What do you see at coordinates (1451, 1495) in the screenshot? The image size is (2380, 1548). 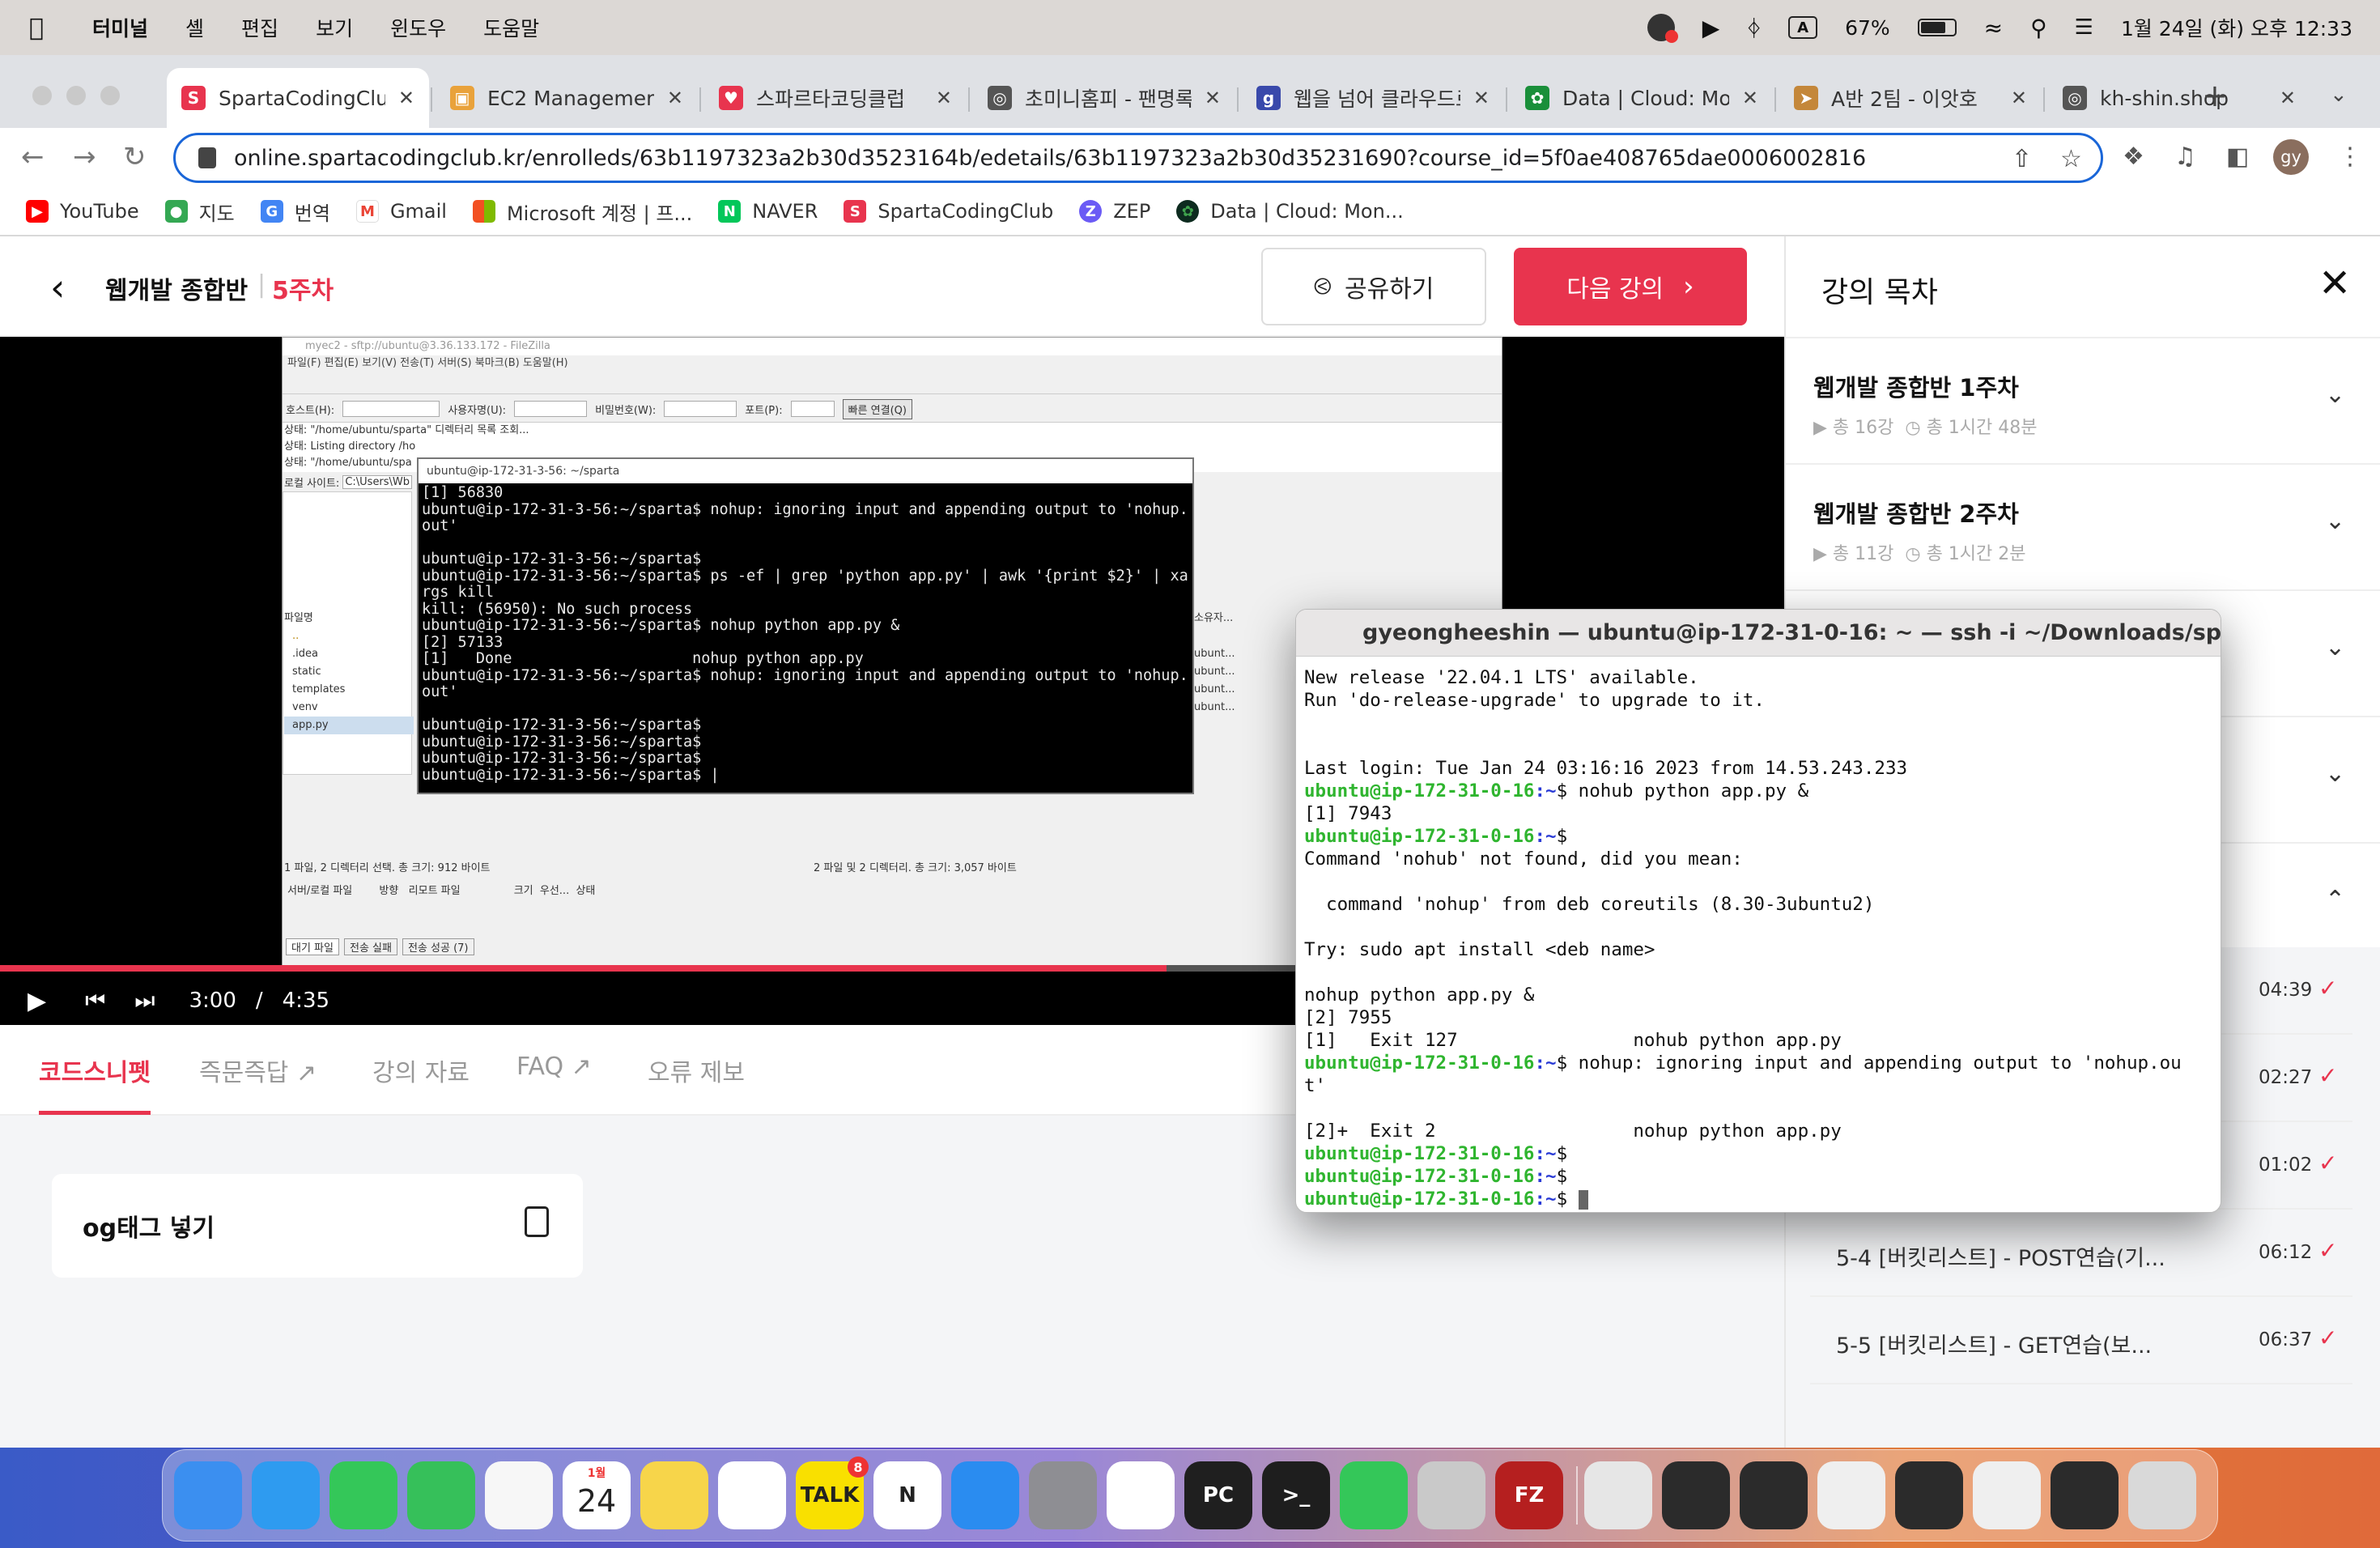 I see `keychain-icon` at bounding box center [1451, 1495].